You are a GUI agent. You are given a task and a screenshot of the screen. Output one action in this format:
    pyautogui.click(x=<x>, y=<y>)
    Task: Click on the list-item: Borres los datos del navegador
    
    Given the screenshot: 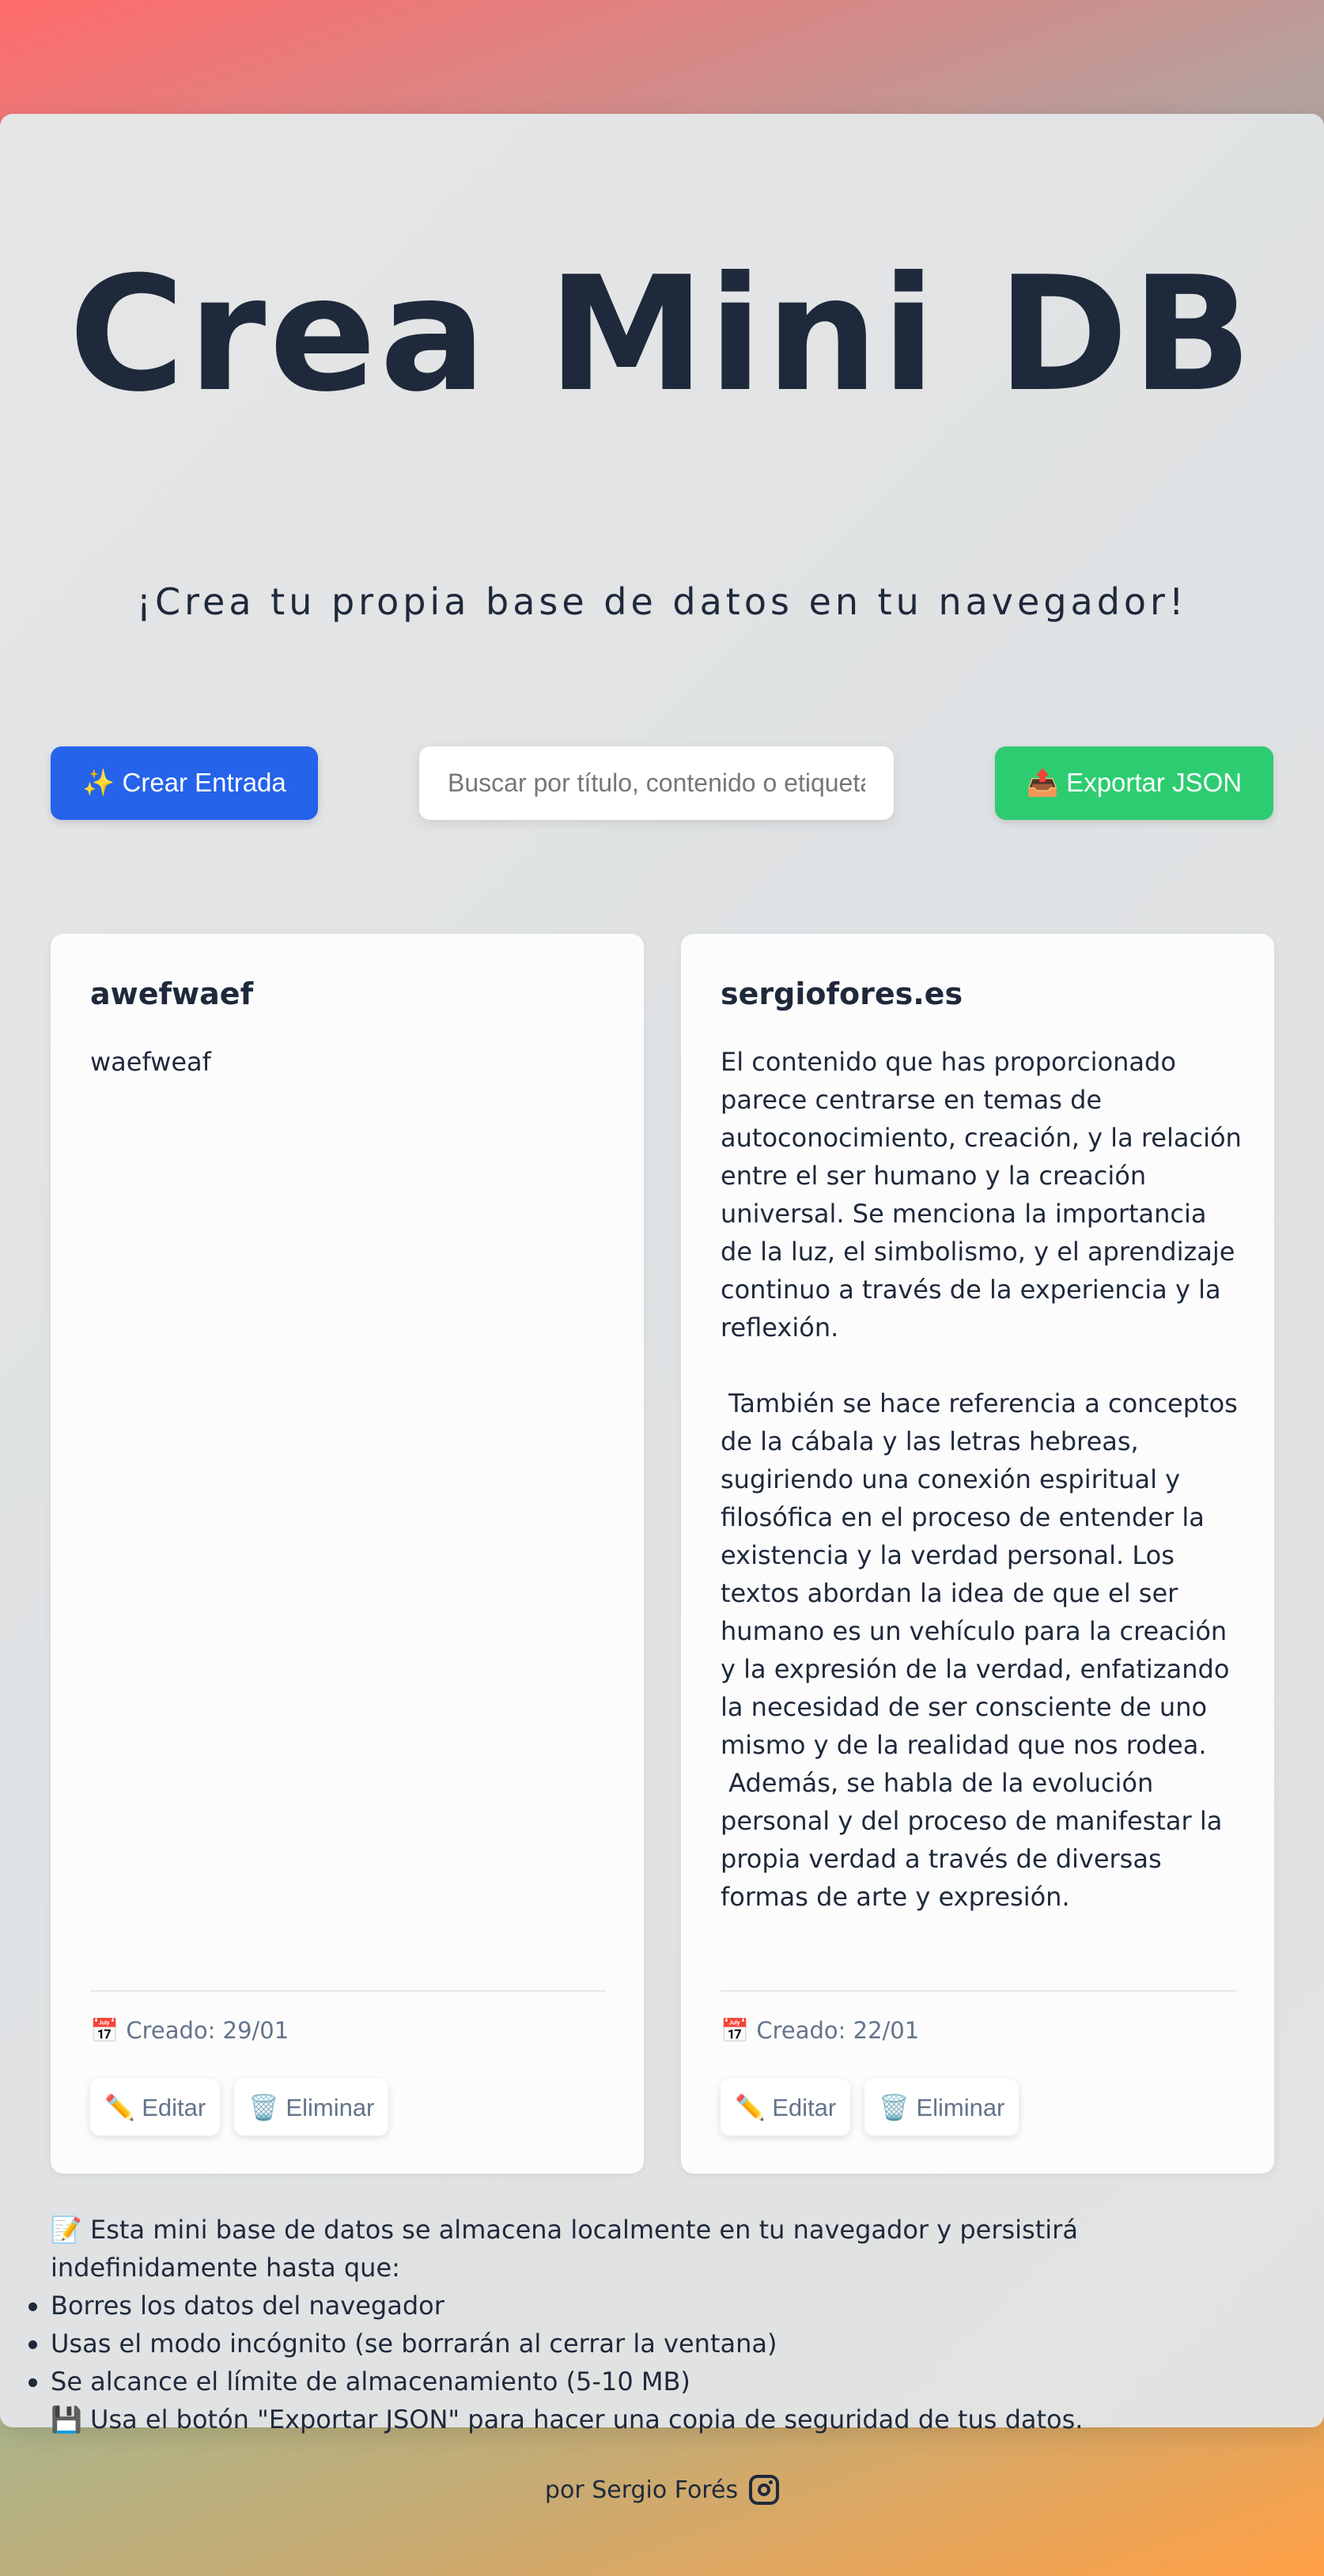 What is the action you would take?
    pyautogui.click(x=656, y=2306)
    